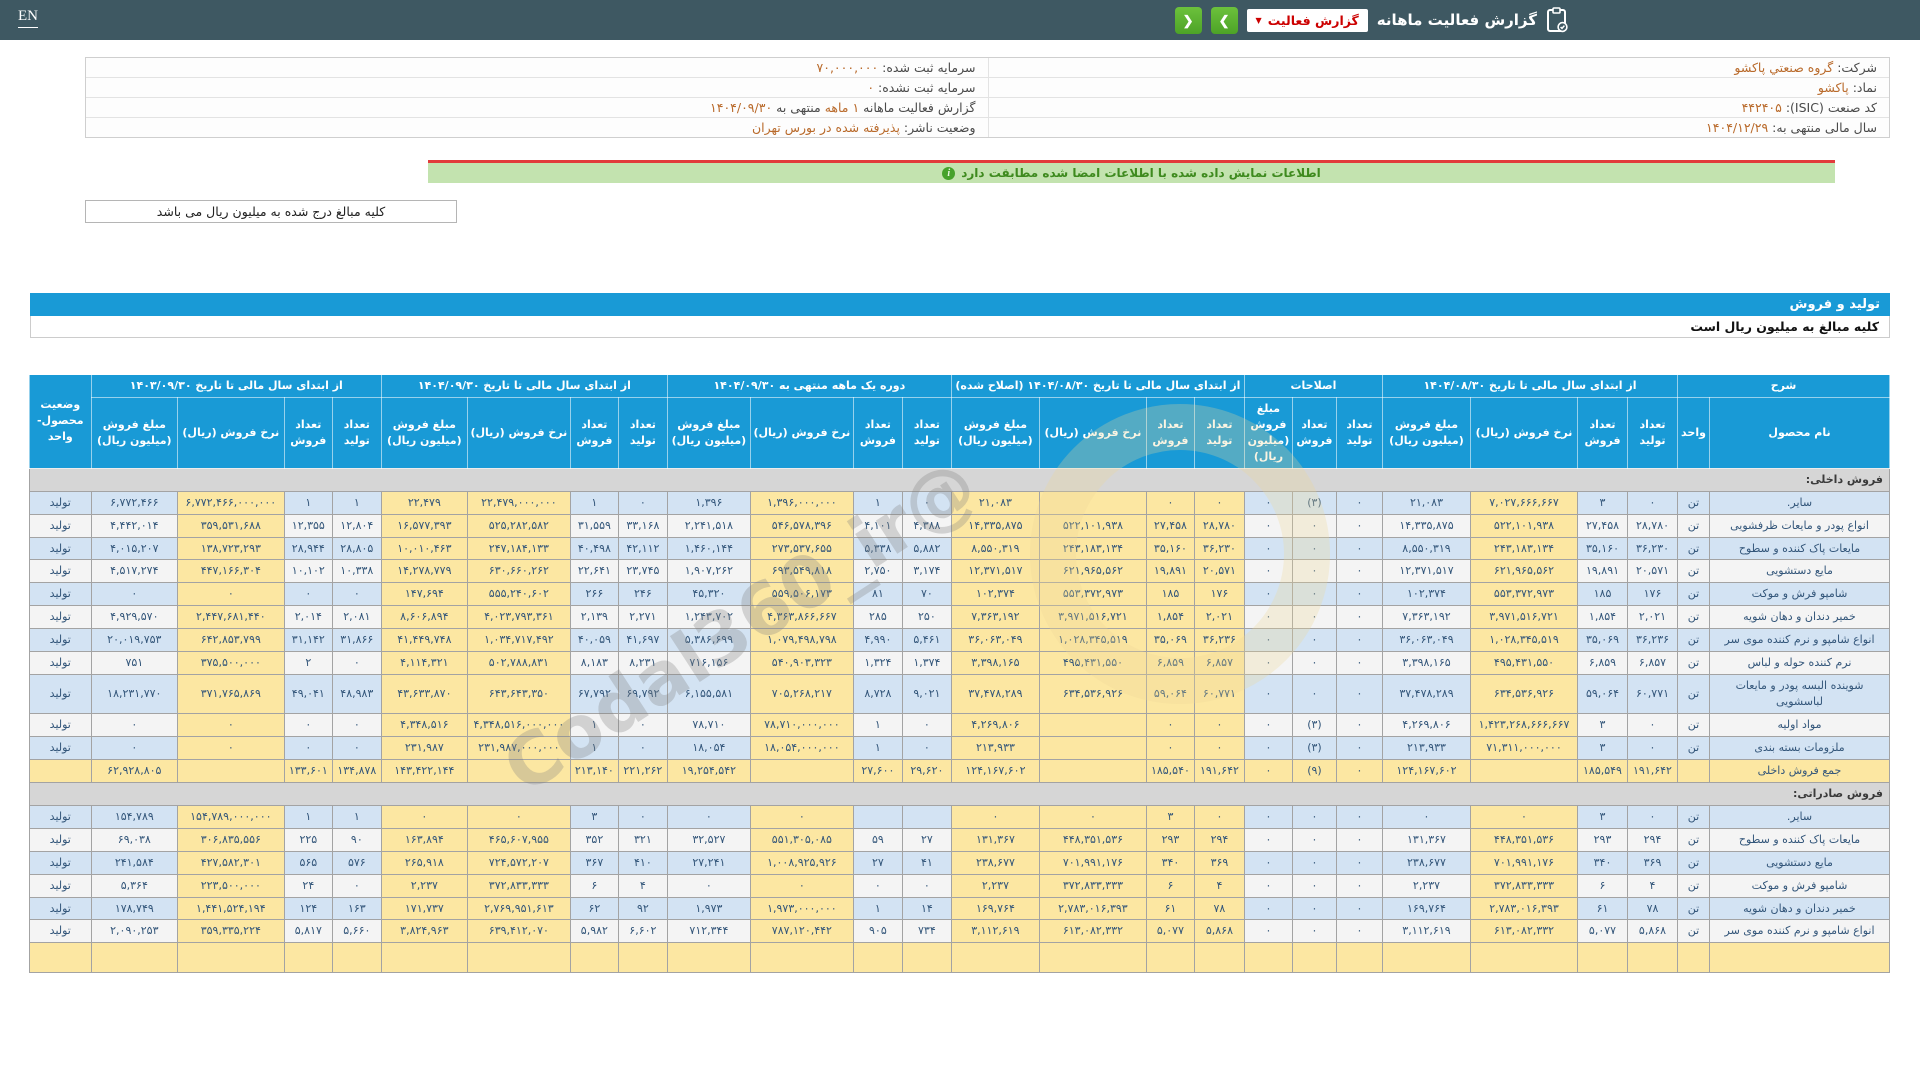 The image size is (1920, 1080). I want to click on column-header: نام محصول, so click(1799, 432).